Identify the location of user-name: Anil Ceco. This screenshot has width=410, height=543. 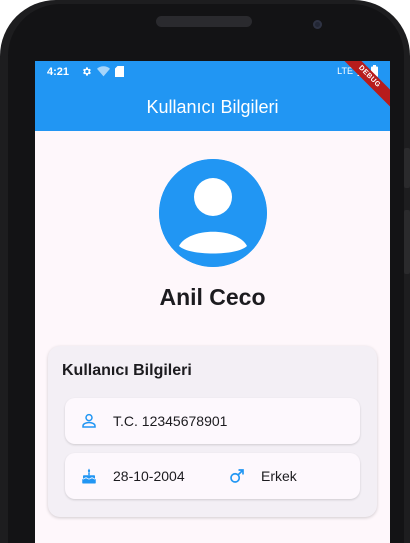
(212, 297).